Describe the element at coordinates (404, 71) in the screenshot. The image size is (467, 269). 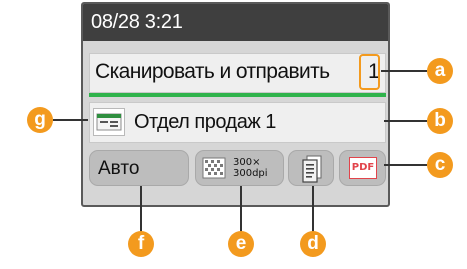
I see `leader-line-a` at that location.